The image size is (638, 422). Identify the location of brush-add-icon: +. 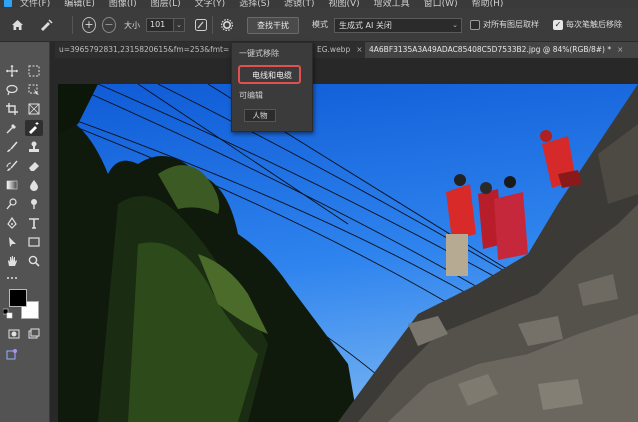
(89, 25).